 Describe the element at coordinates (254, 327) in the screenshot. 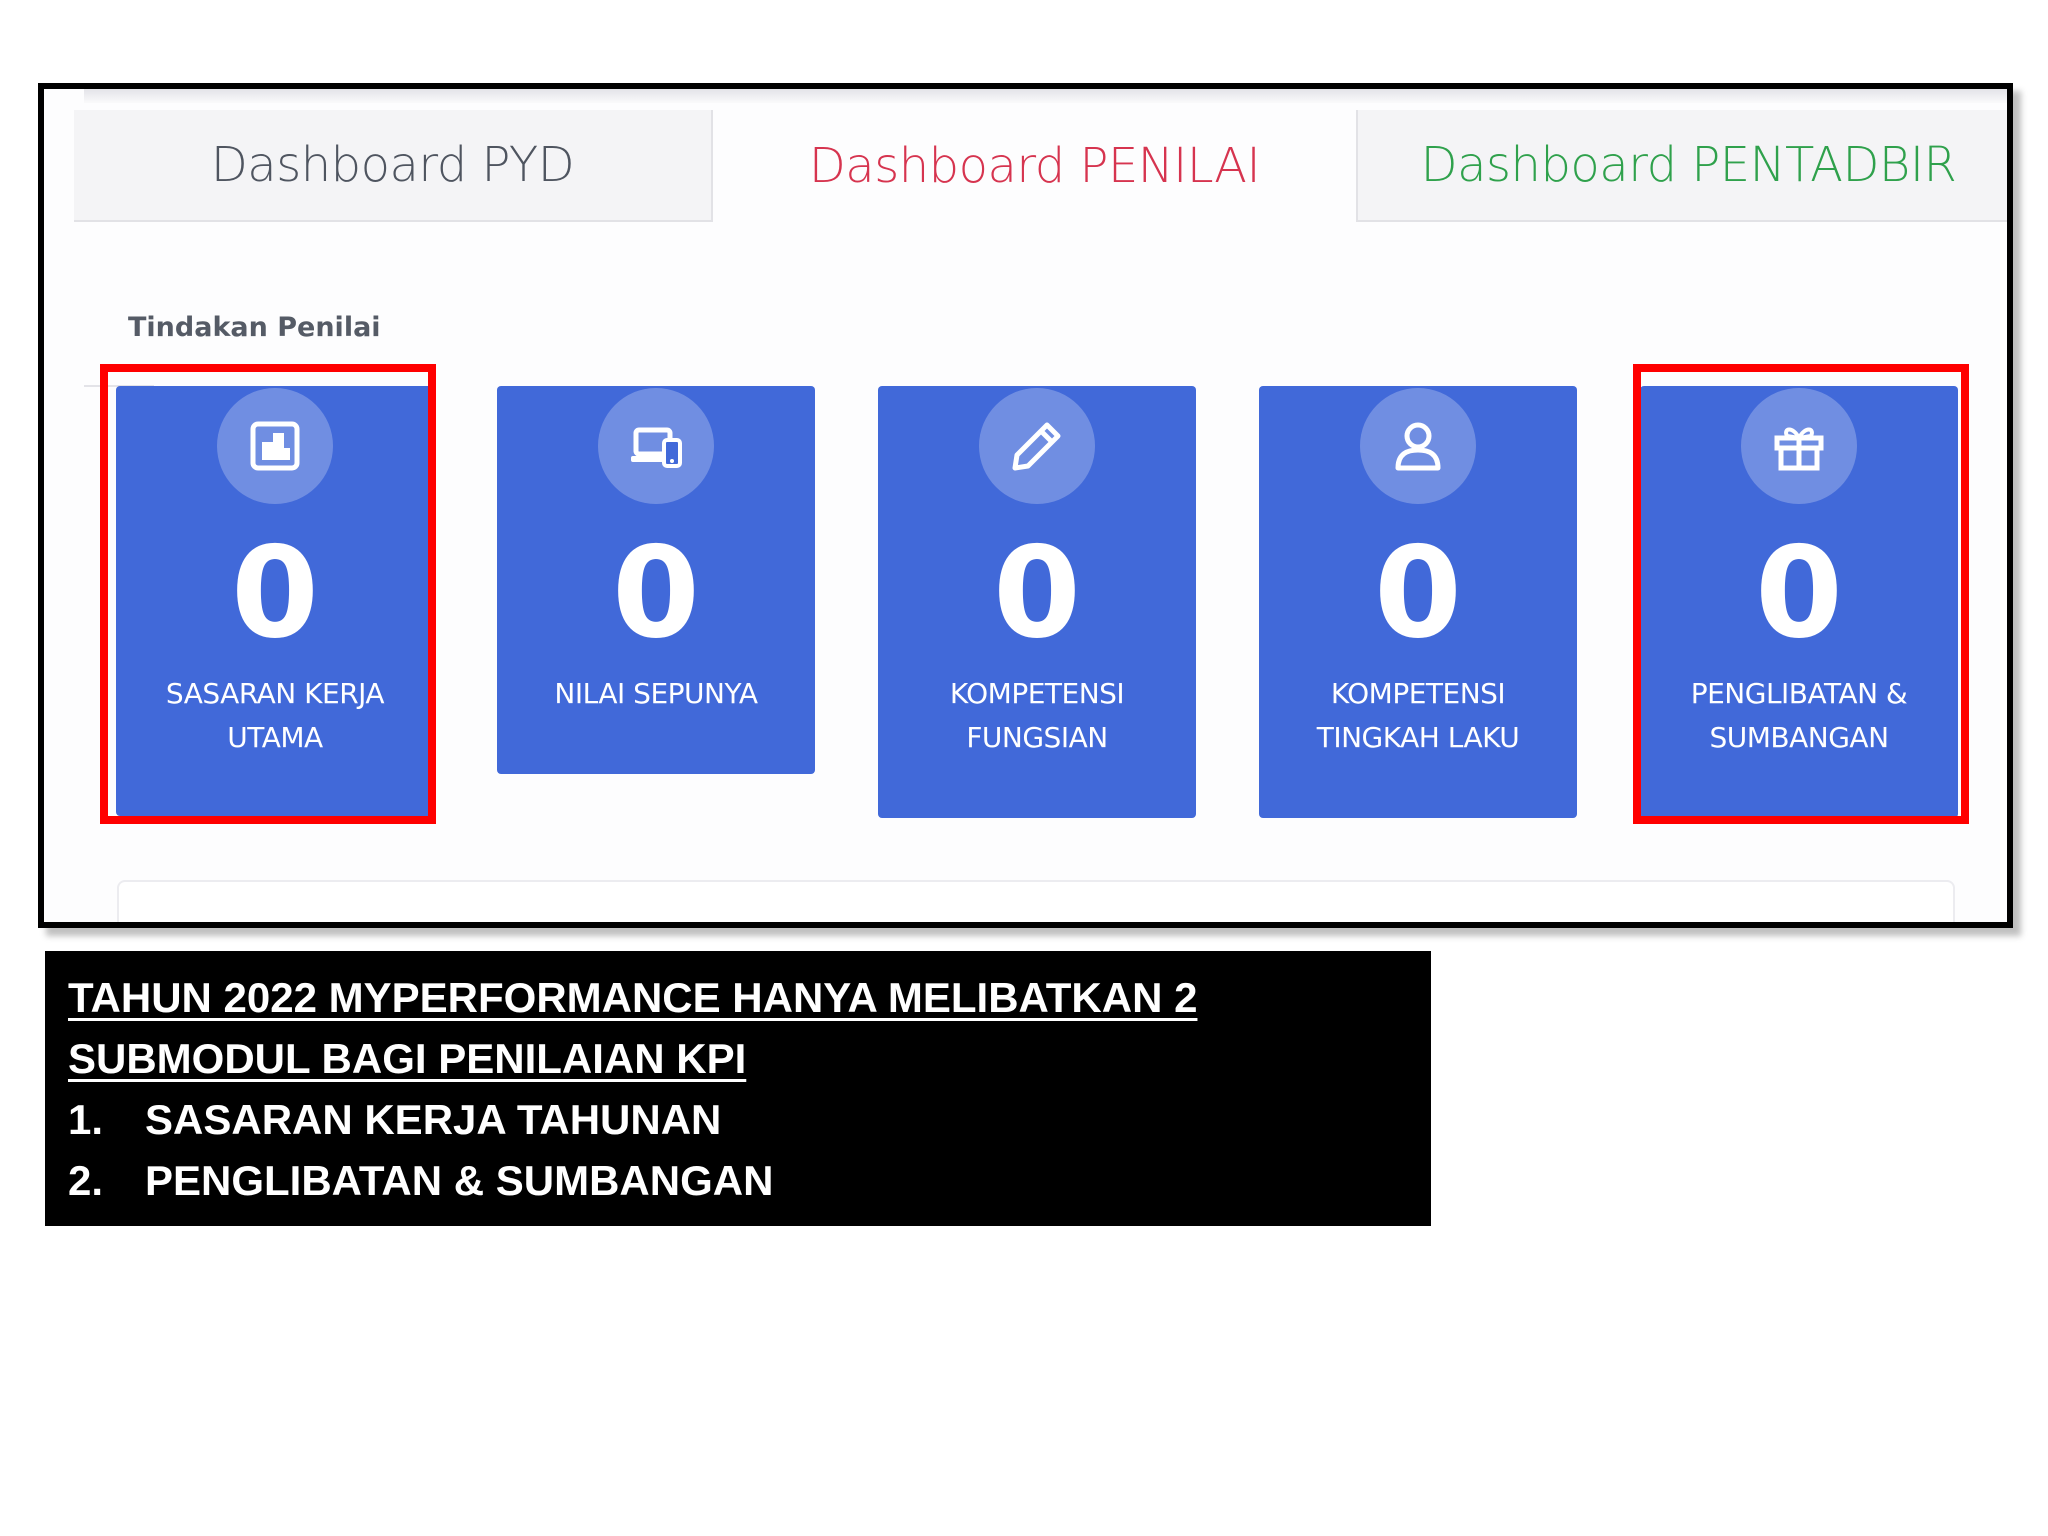

I see `section-title: Tindakan Penilai` at that location.